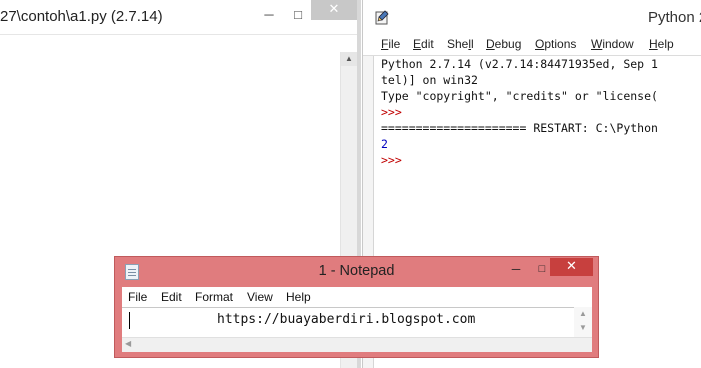 The height and width of the screenshot is (368, 701). Describe the element at coordinates (137, 297) in the screenshot. I see `notepad-menu-file: File` at that location.